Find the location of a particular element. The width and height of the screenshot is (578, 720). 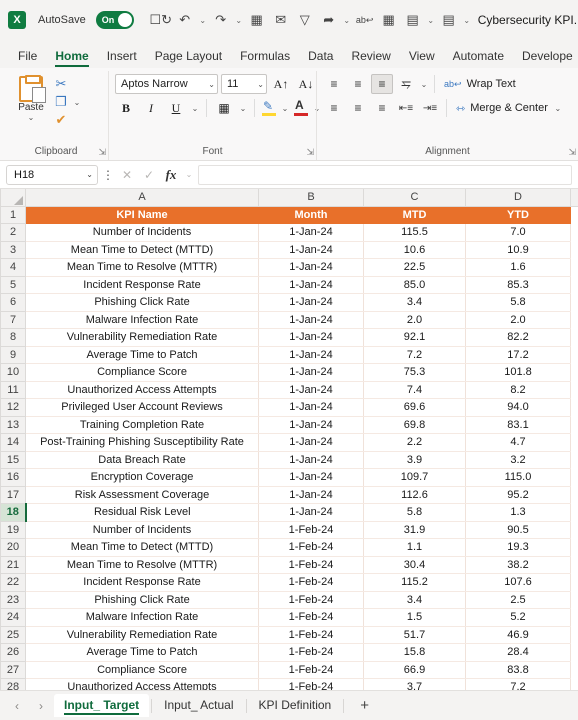

cell-c5: 85.0 is located at coordinates (414, 285).